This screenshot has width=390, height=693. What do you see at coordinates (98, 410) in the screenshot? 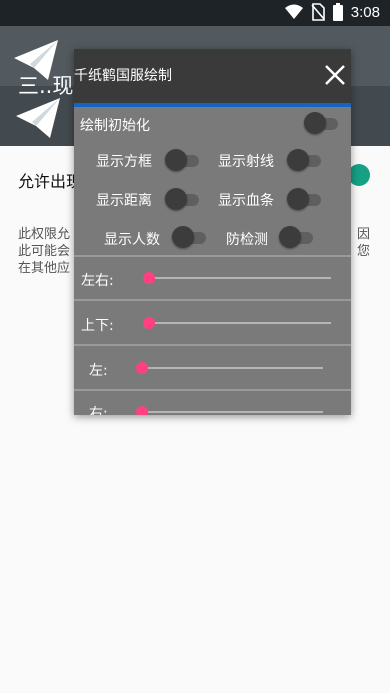
I see `slider-label: 右:` at bounding box center [98, 410].